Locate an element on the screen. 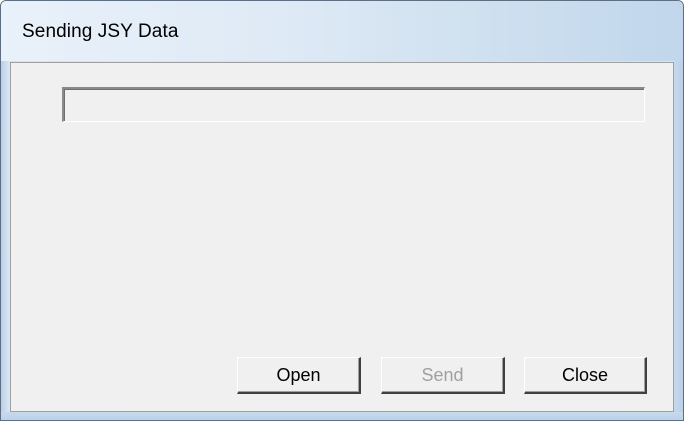 Image resolution: width=684 pixels, height=421 pixels. open-button: Open is located at coordinates (299, 375).